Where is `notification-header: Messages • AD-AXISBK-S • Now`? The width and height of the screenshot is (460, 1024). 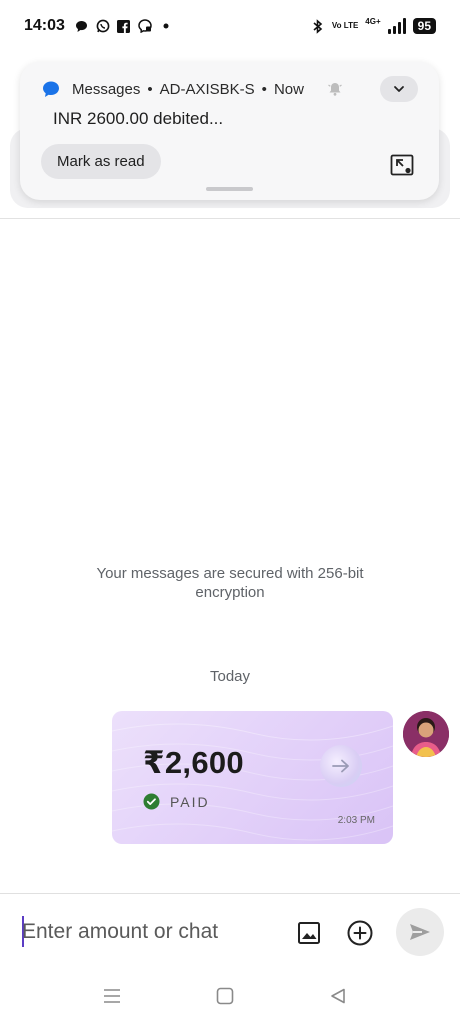
notification-header: Messages • AD-AXISBK-S • Now is located at coordinates (173, 89).